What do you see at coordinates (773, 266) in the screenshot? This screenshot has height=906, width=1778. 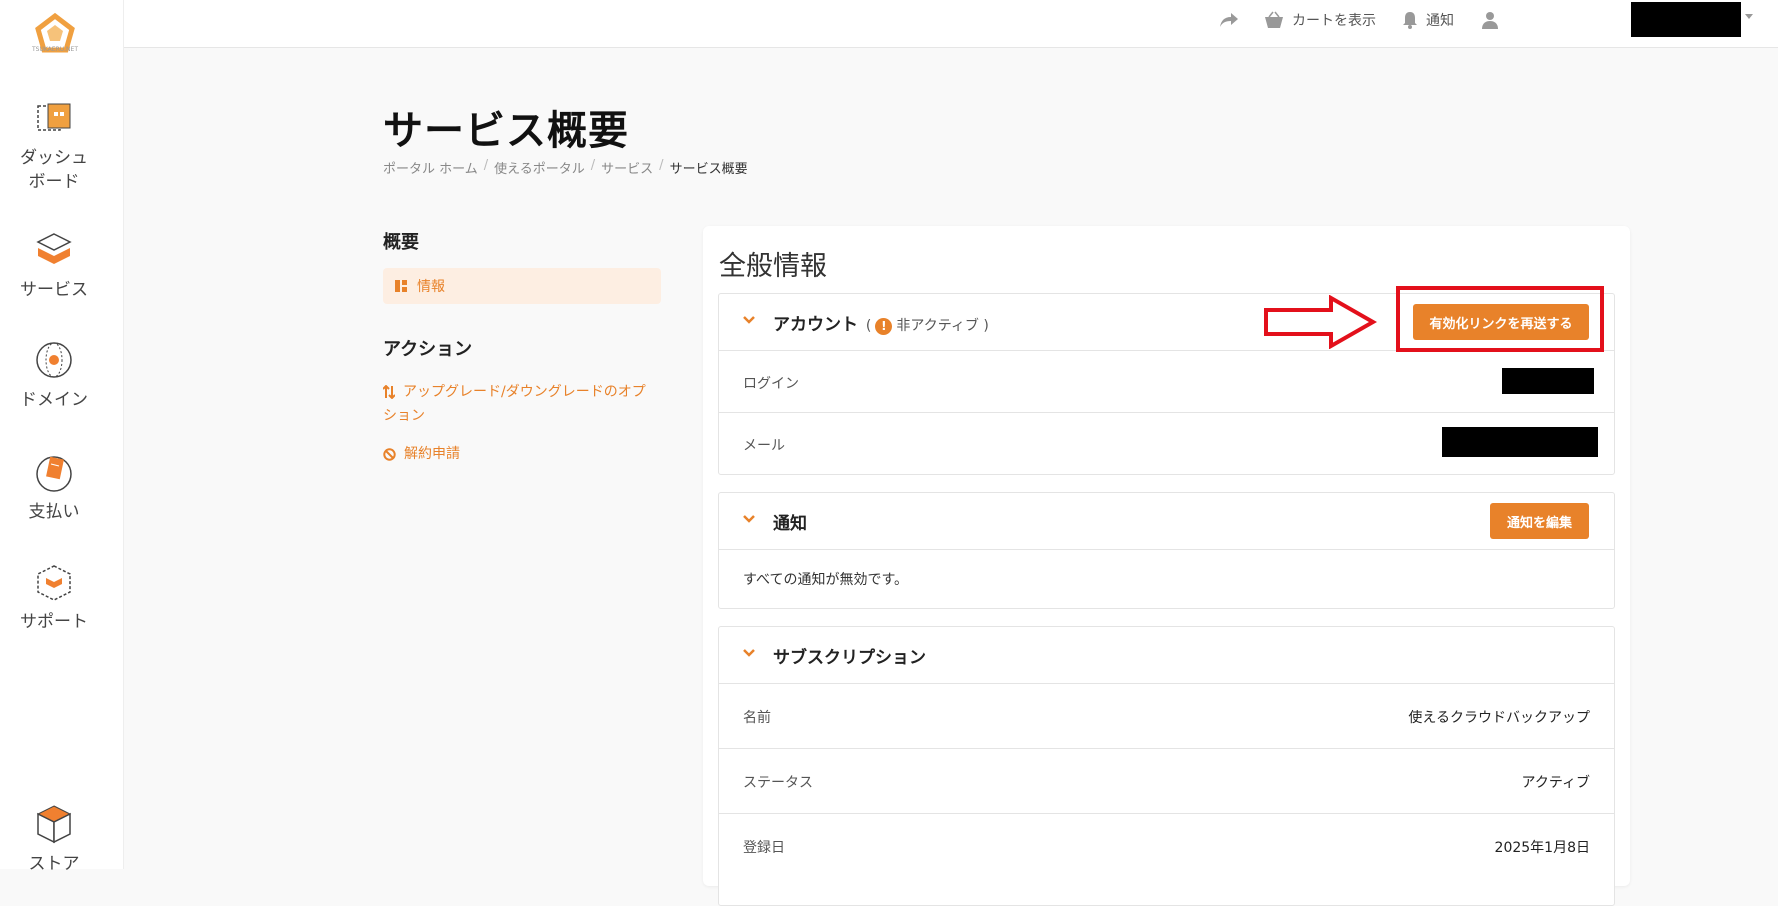 I see `card-title: 全般情報` at bounding box center [773, 266].